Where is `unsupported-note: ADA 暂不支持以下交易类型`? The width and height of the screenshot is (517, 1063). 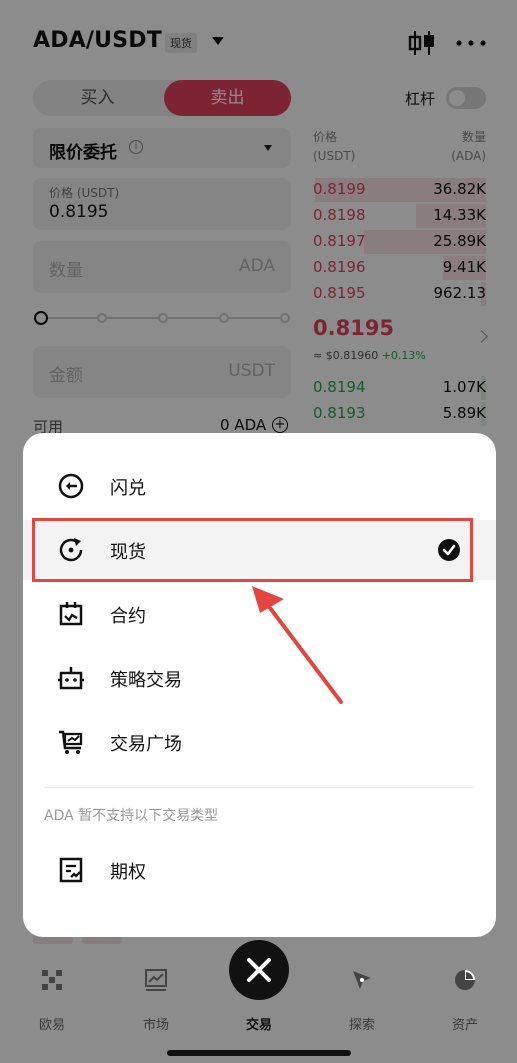
unsupported-note: ADA 暂不支持以下交易类型 is located at coordinates (131, 816).